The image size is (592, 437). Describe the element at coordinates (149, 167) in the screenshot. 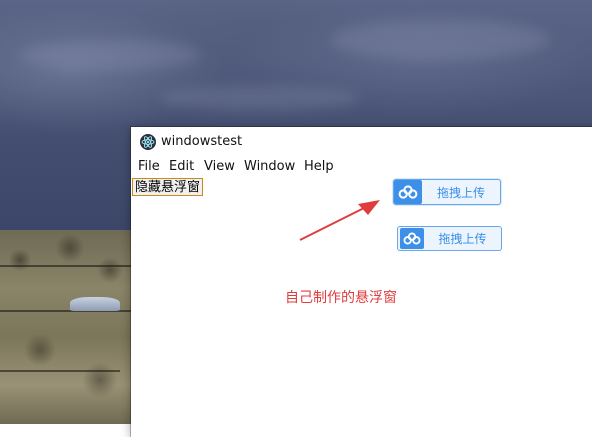

I see `menu-file: File` at that location.